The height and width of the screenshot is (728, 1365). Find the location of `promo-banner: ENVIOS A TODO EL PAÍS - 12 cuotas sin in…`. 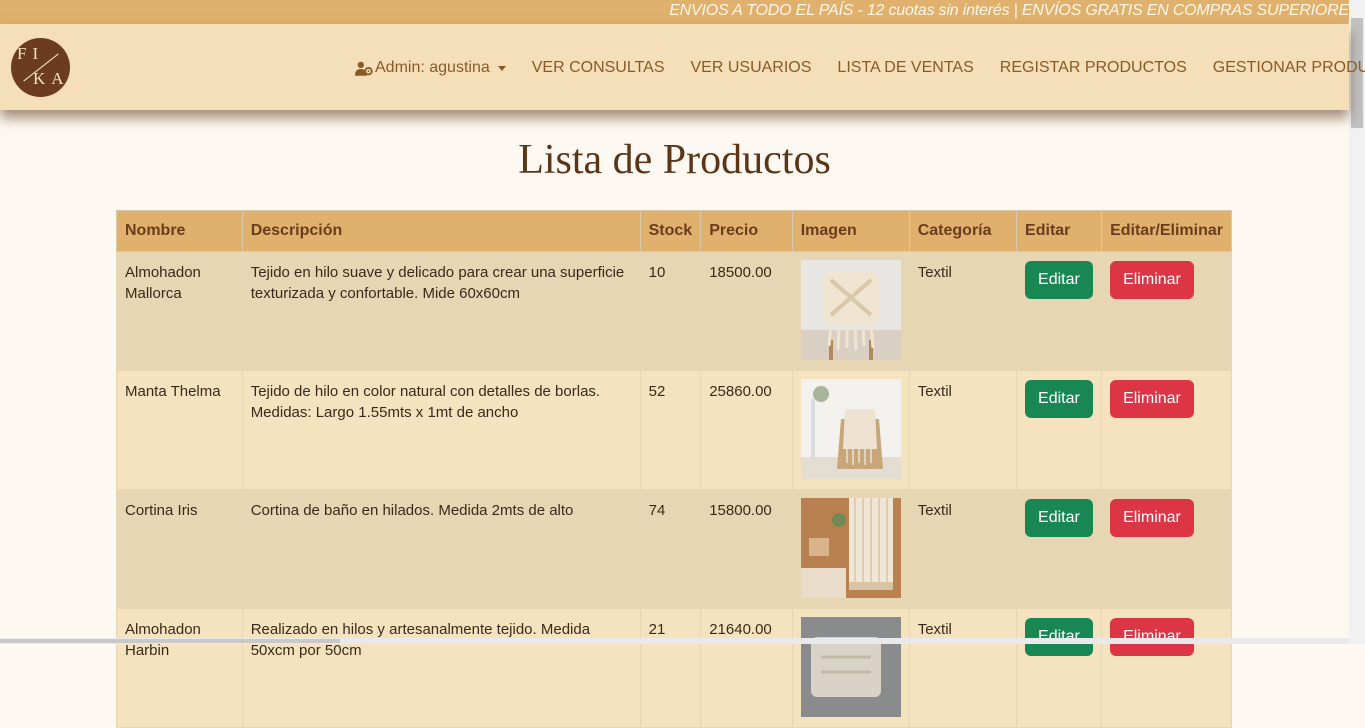

promo-banner: ENVIOS A TODO EL PAÍS - 12 cuotas sin in… is located at coordinates (674, 12).